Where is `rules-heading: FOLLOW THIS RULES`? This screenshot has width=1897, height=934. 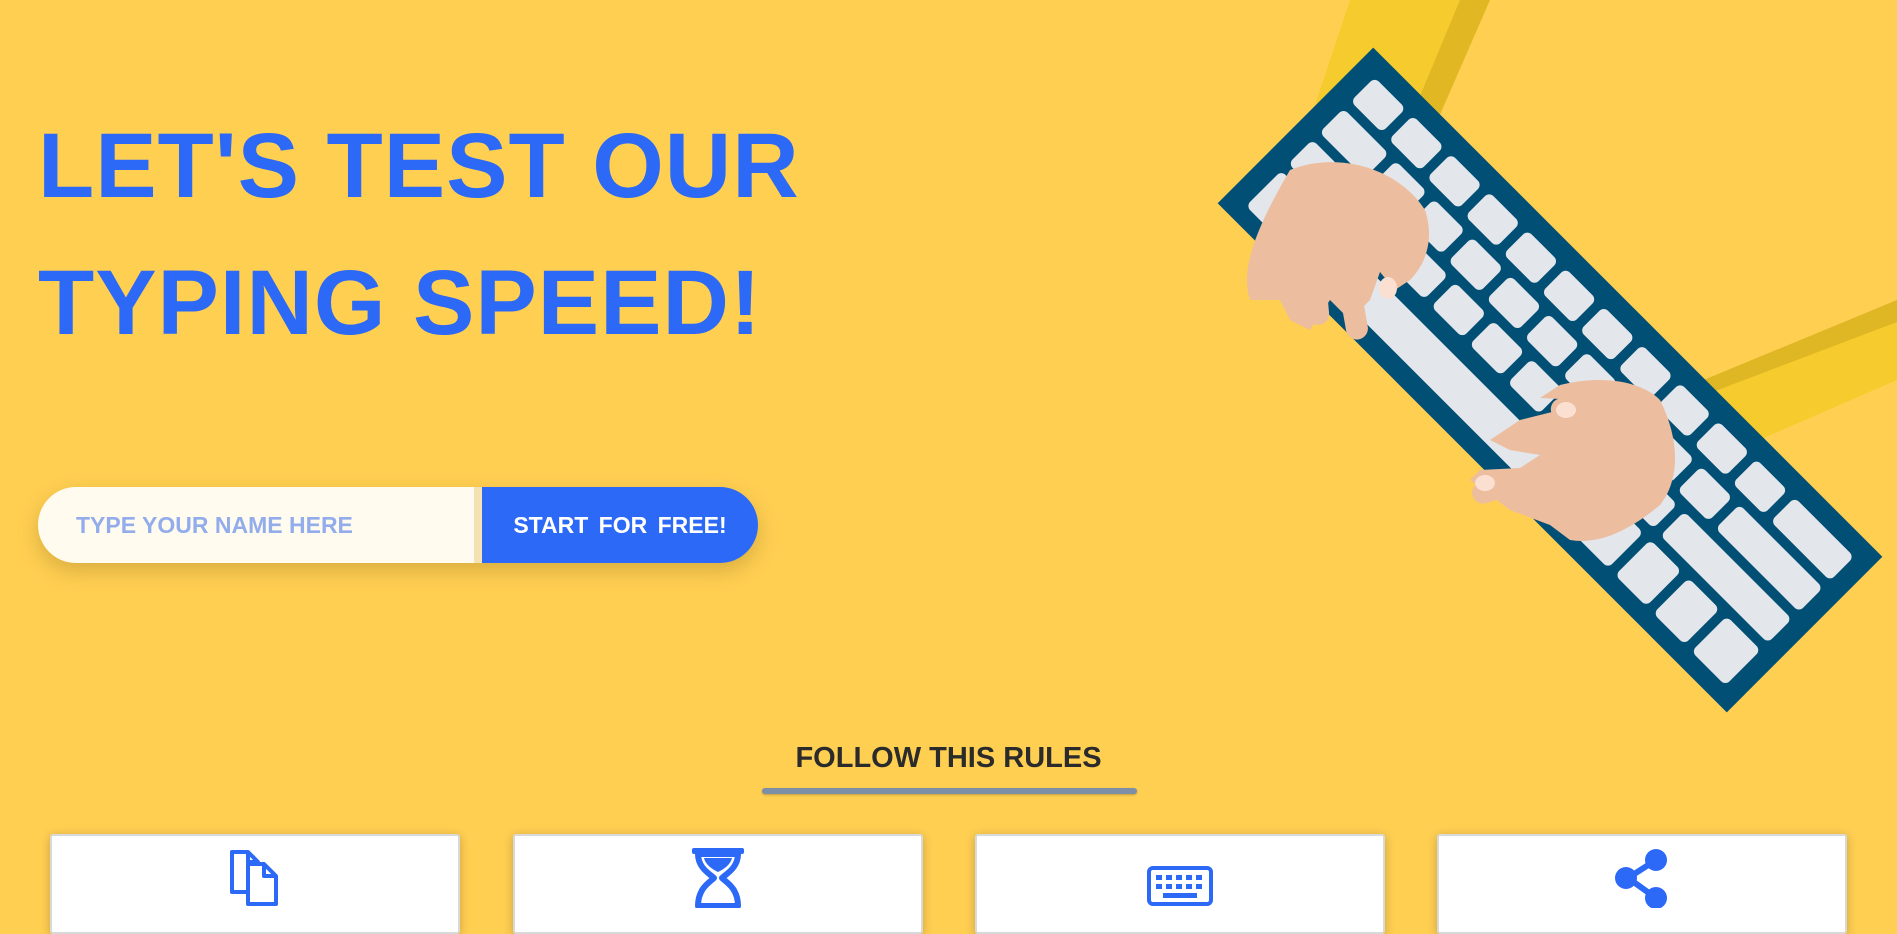
rules-heading: FOLLOW THIS RULES is located at coordinates (948, 758).